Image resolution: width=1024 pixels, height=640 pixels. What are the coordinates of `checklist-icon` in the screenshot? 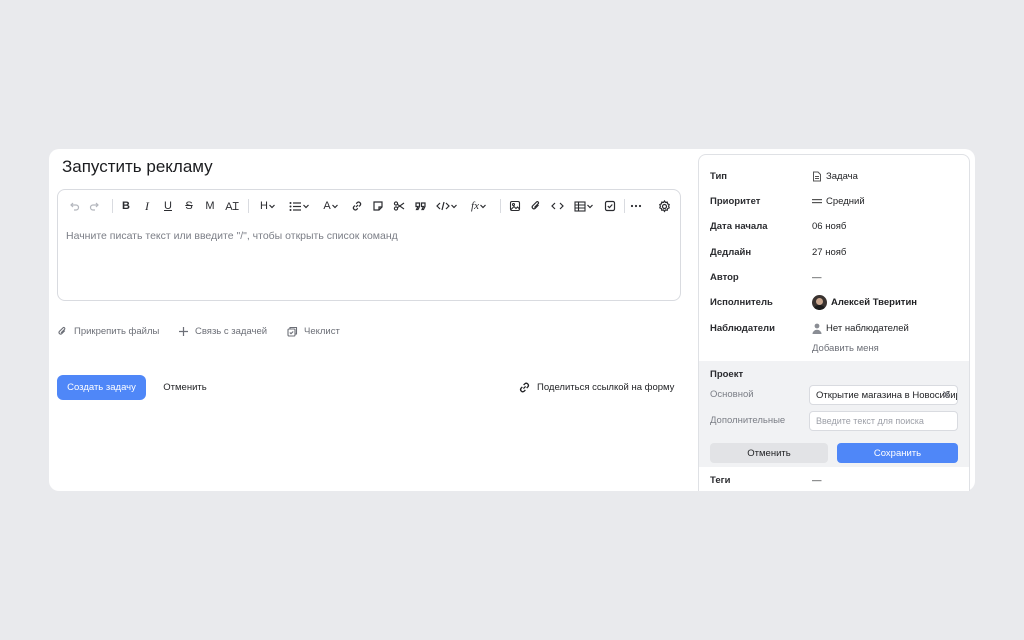 It's located at (292, 331).